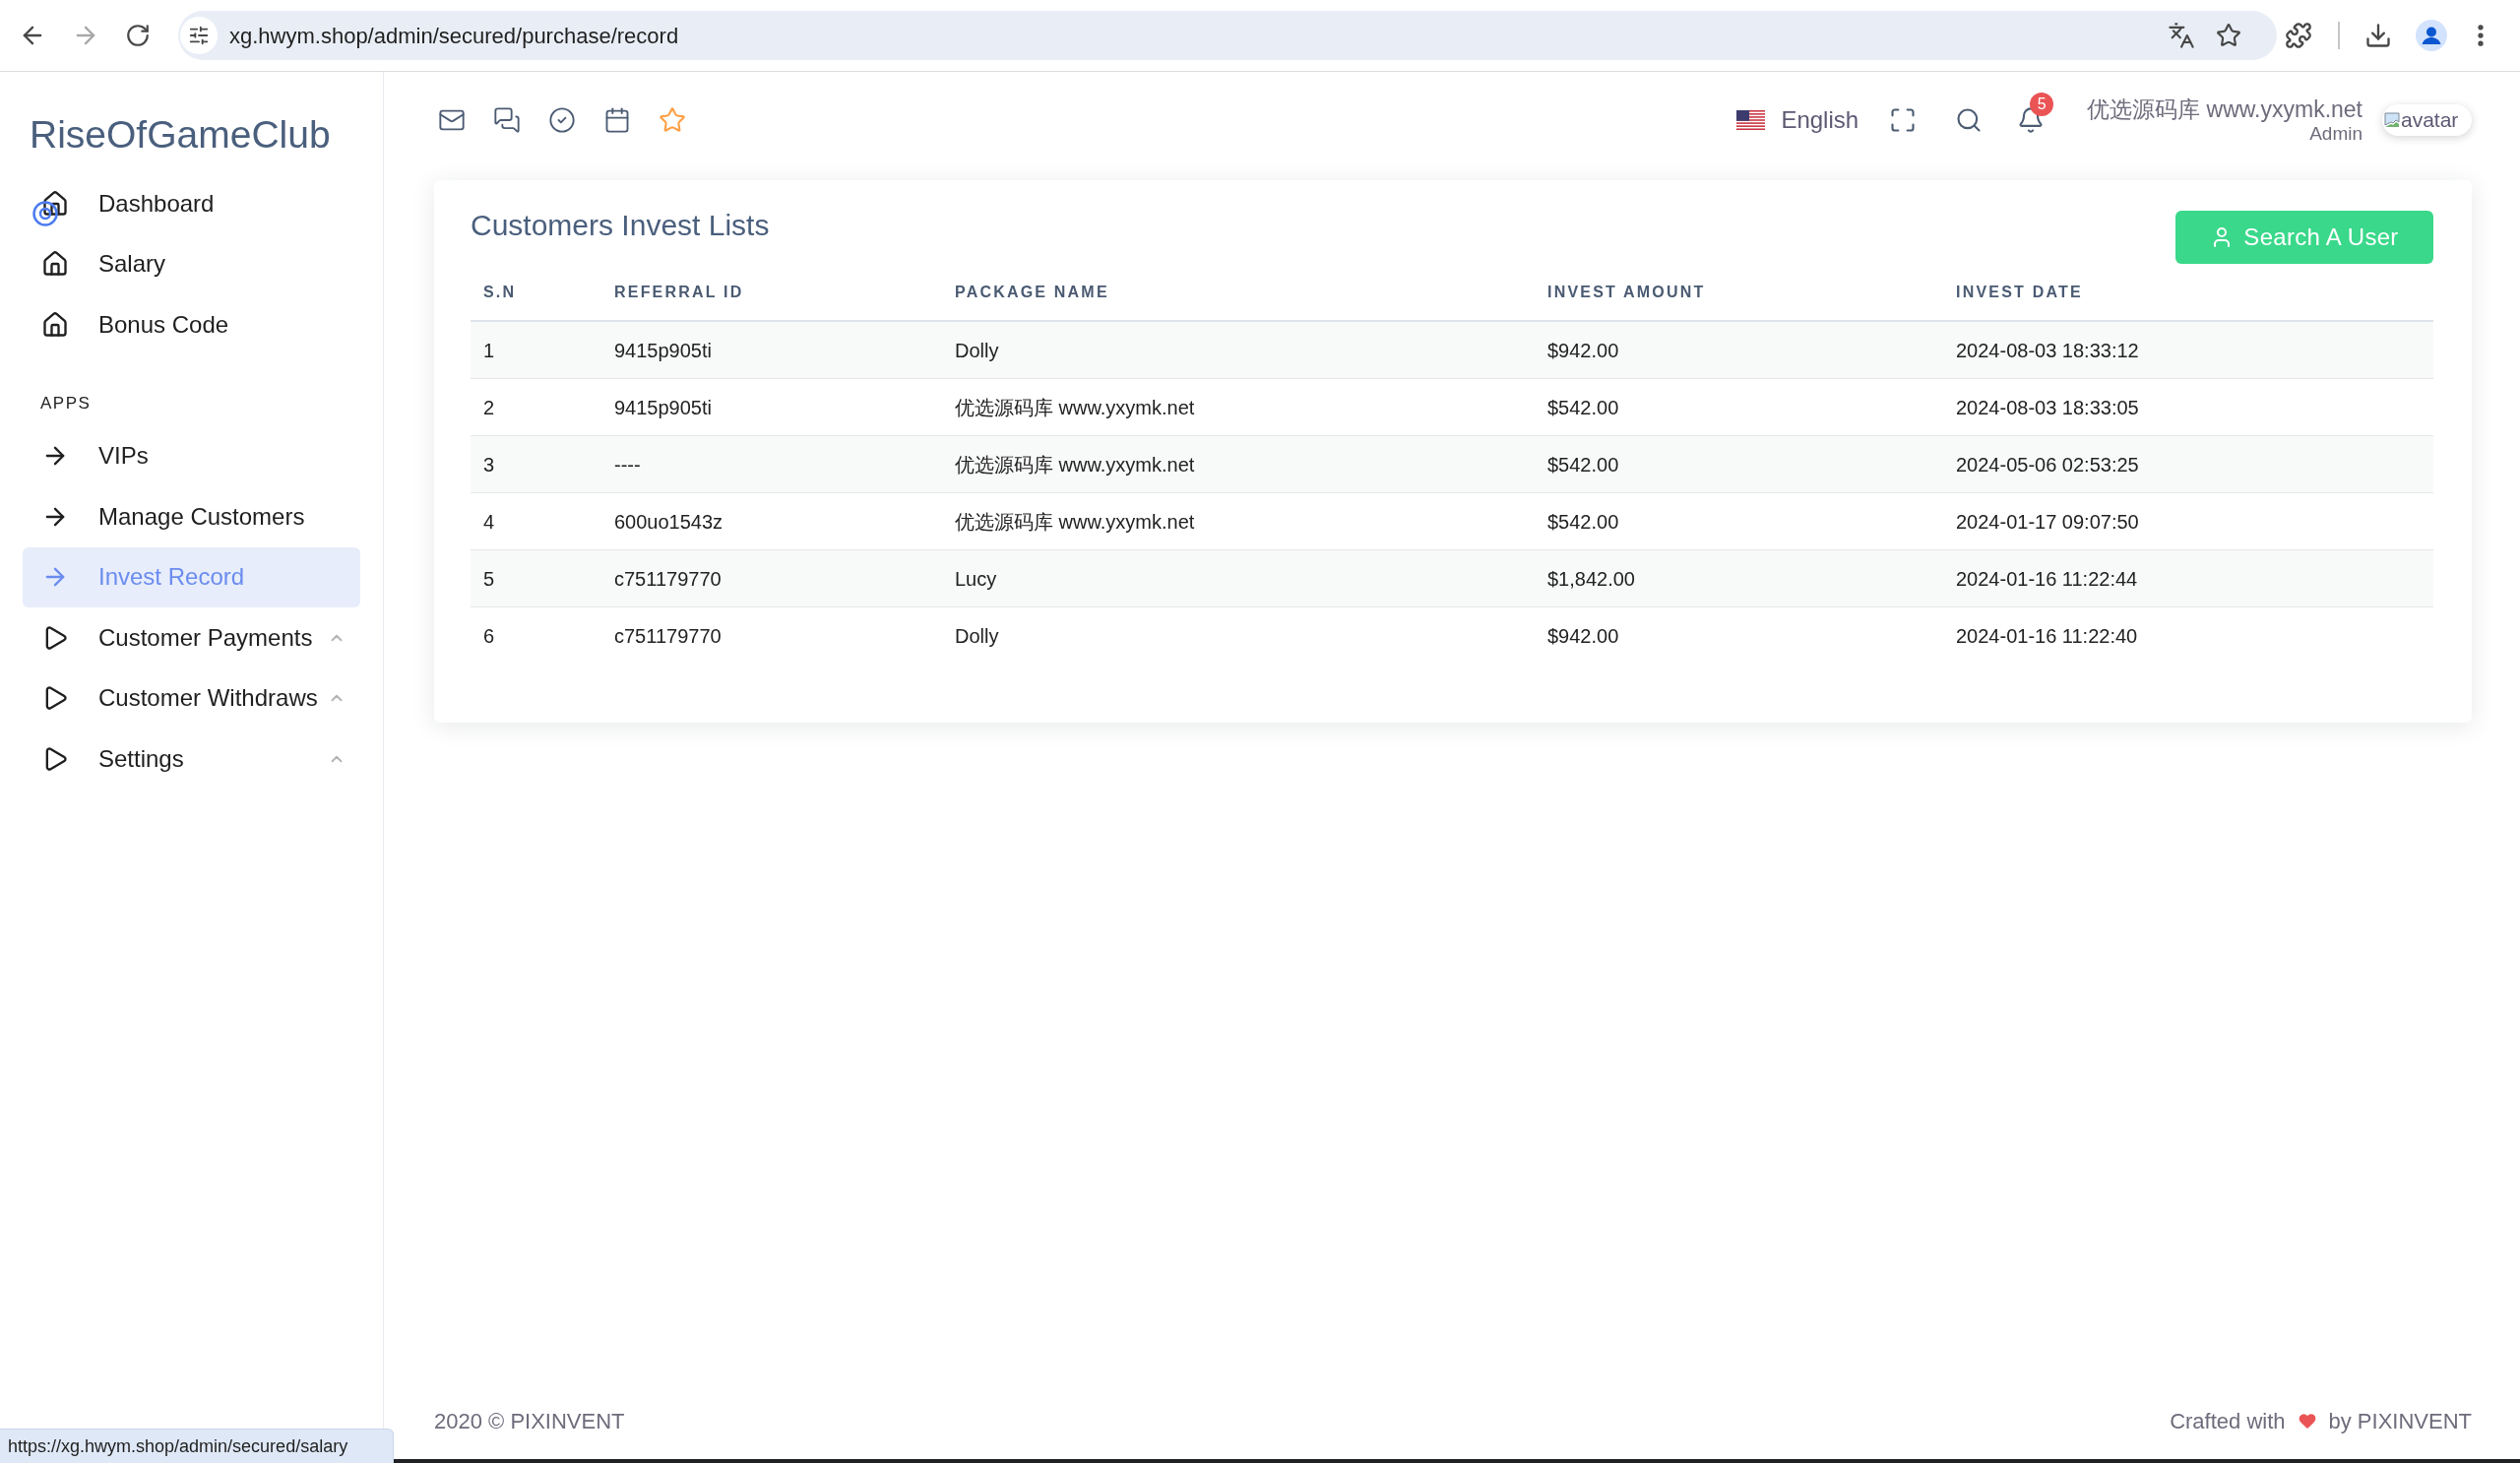 This screenshot has width=2520, height=1463. I want to click on table-cell-text: 2024-05-06 02:53:25, so click(2047, 464).